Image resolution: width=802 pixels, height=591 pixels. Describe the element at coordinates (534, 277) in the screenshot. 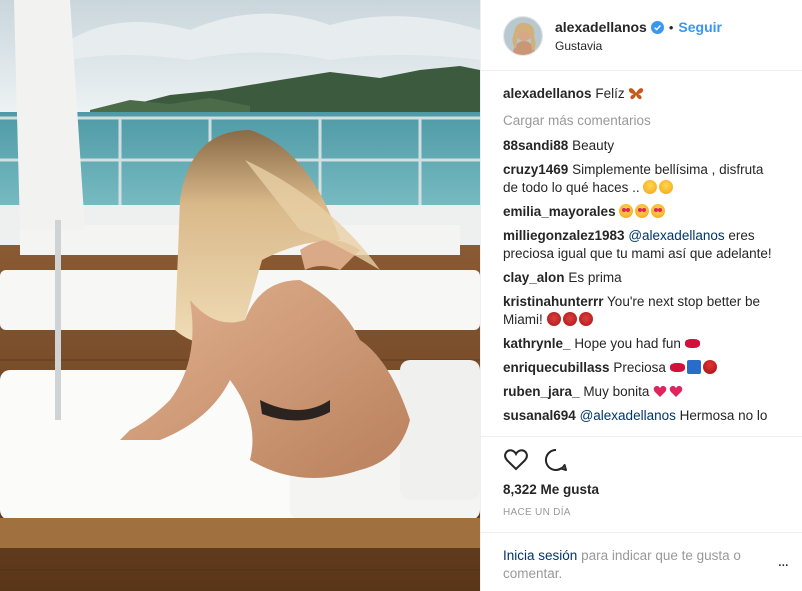

I see `comment-username: clay_alon` at that location.